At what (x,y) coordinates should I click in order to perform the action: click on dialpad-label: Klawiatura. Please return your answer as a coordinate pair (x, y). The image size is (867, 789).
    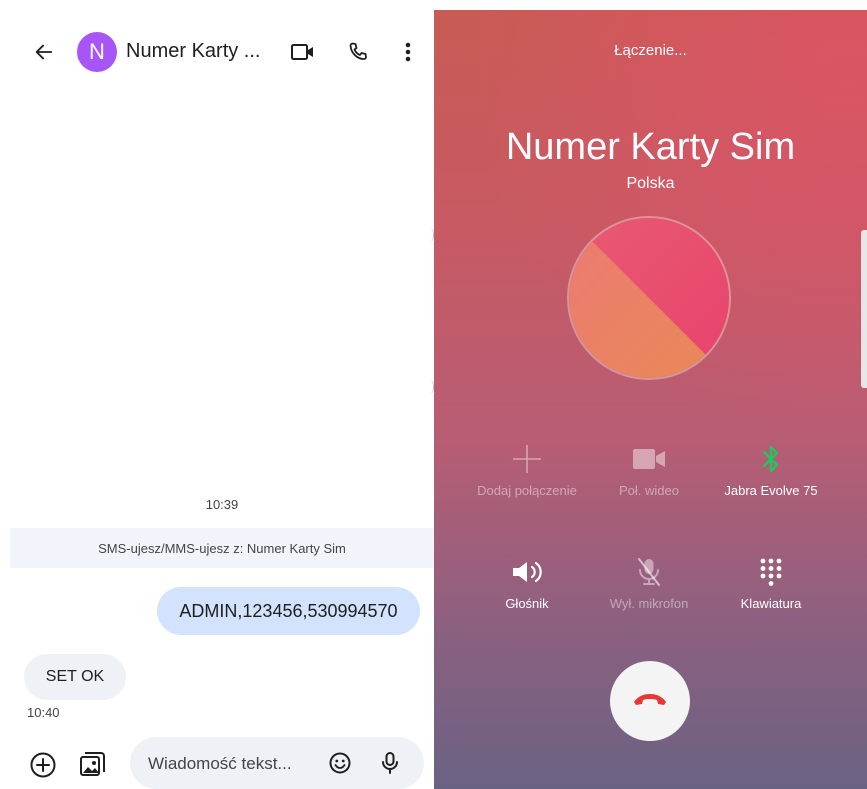
    Looking at the image, I should click on (771, 603).